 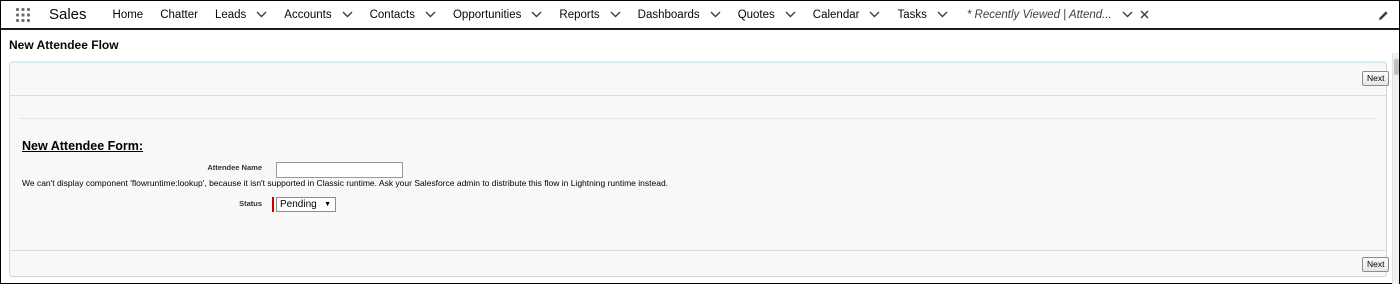 What do you see at coordinates (1144, 14) in the screenshot?
I see `close-icon` at bounding box center [1144, 14].